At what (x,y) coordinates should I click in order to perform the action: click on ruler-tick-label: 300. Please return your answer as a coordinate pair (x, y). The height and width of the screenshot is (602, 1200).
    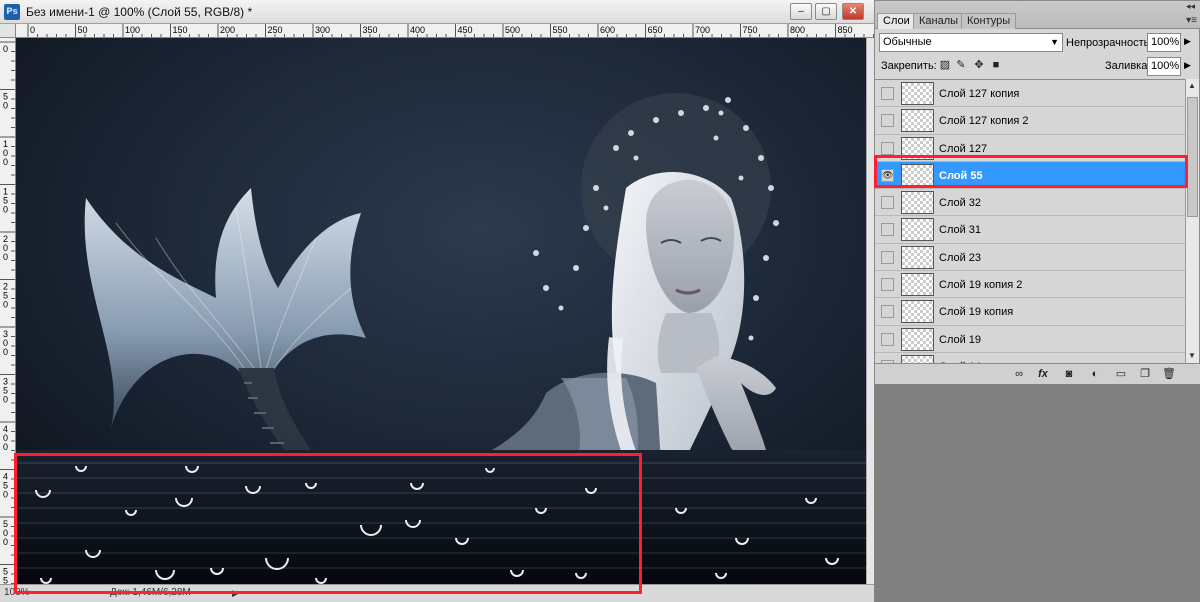
    Looking at the image, I should click on (322, 30).